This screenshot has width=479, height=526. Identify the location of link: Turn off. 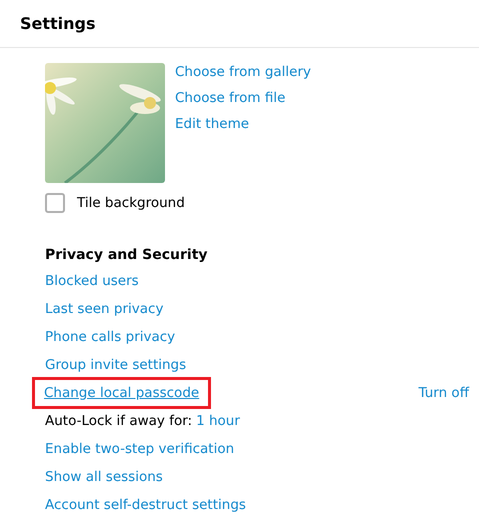
(443, 393).